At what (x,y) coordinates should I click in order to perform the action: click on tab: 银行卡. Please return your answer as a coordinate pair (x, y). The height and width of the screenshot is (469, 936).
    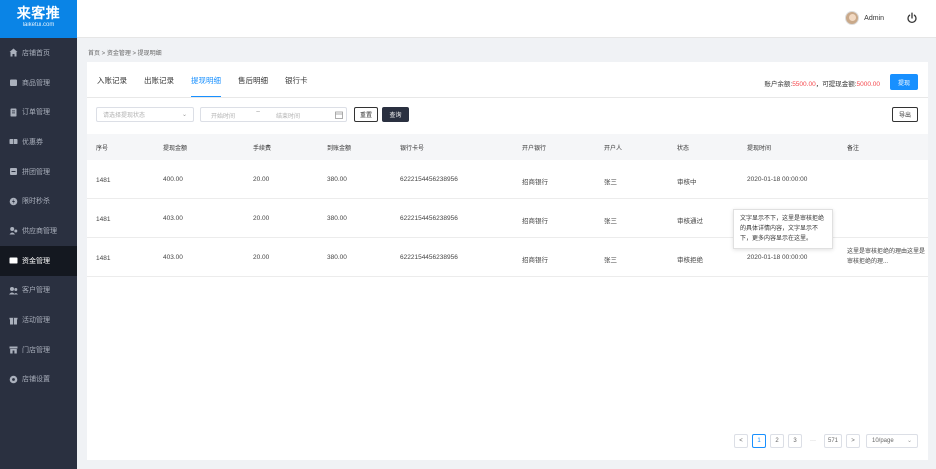
    Looking at the image, I should click on (296, 86).